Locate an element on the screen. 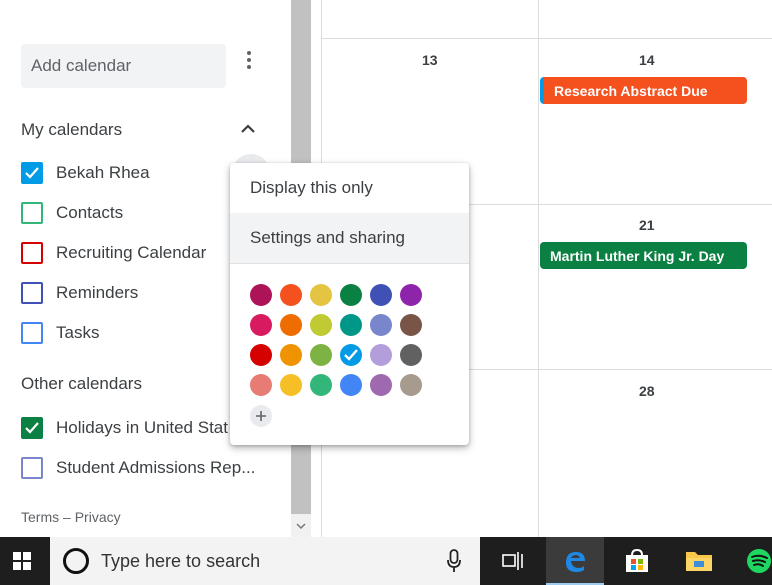 Image resolution: width=772 pixels, height=585 pixels. task-view-icon is located at coordinates (513, 561).